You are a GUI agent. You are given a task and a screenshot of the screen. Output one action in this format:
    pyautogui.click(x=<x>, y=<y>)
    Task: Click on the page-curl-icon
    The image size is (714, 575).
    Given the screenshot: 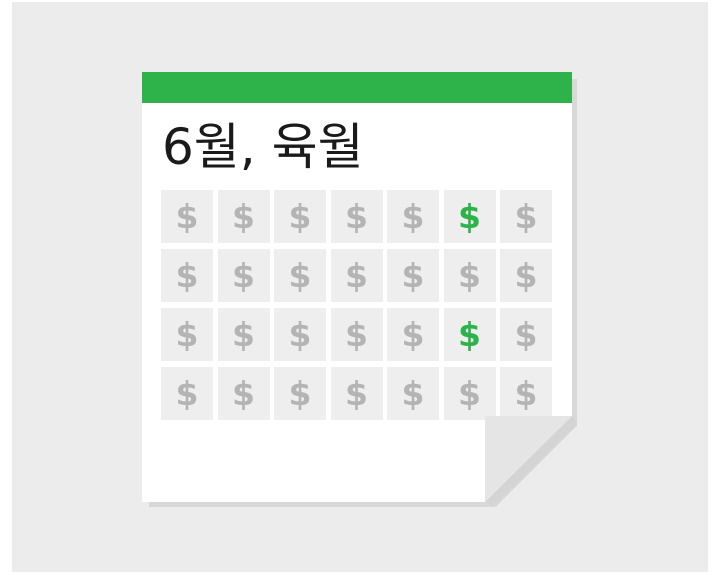 What is the action you would take?
    pyautogui.click(x=531, y=461)
    